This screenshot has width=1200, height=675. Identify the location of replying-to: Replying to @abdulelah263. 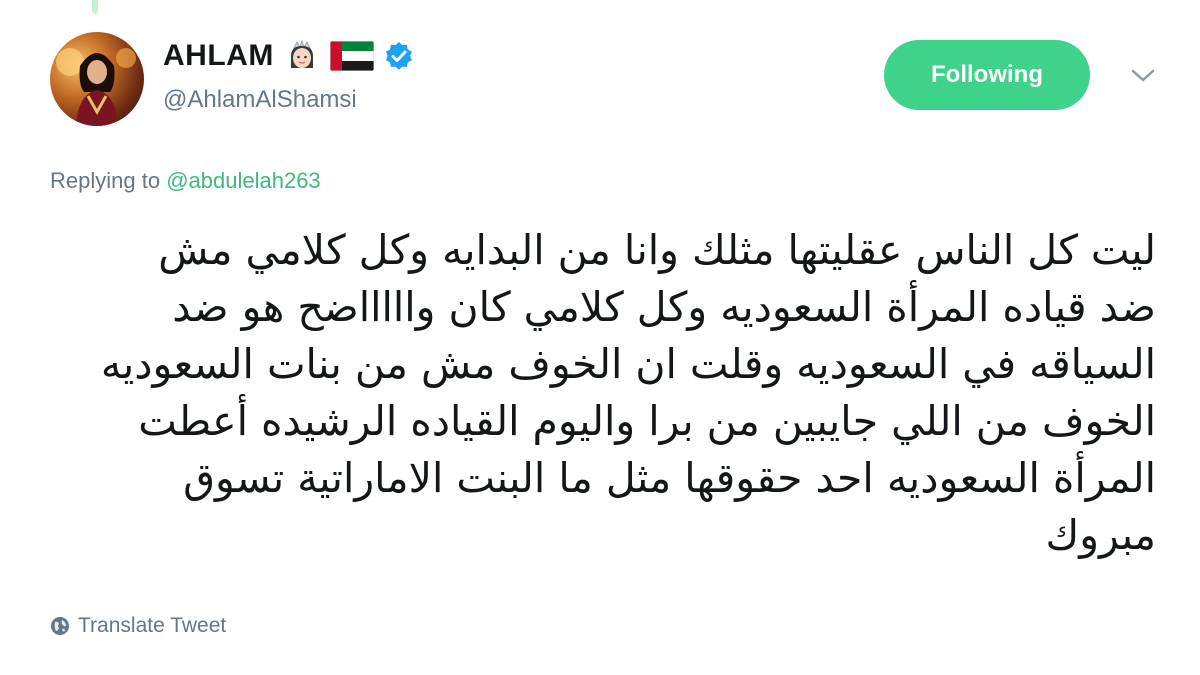
(185, 181).